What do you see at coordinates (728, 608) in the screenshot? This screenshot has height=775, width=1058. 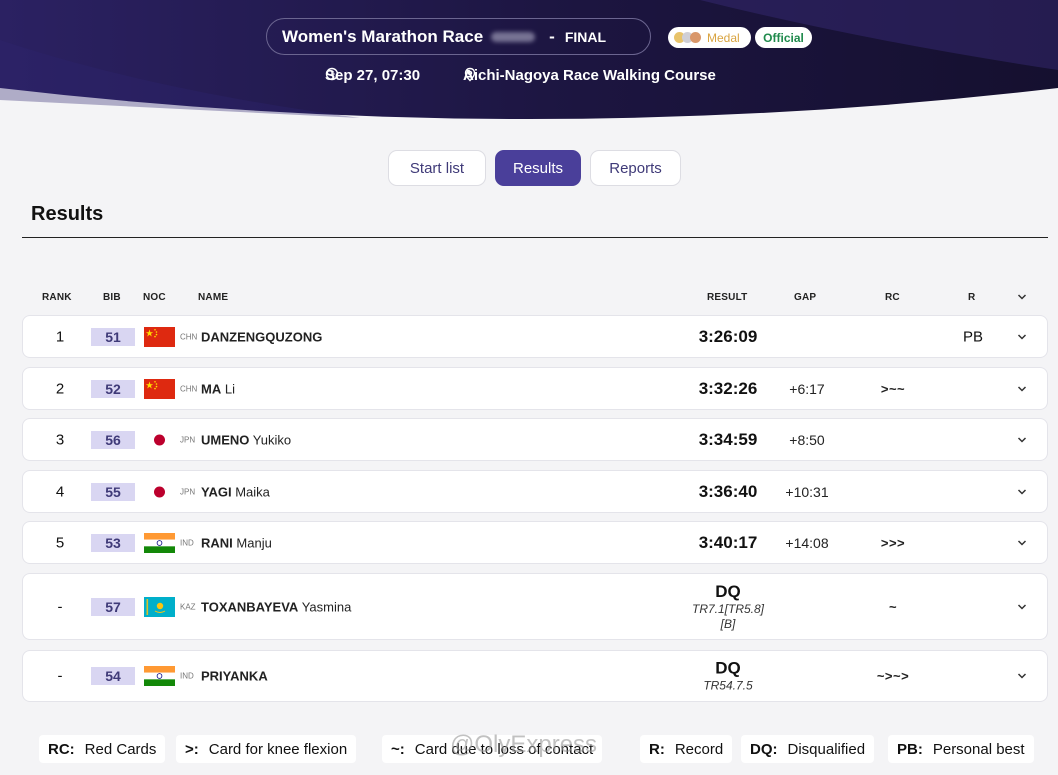 I see `rule-reference: TR7.1[TR5.8]` at bounding box center [728, 608].